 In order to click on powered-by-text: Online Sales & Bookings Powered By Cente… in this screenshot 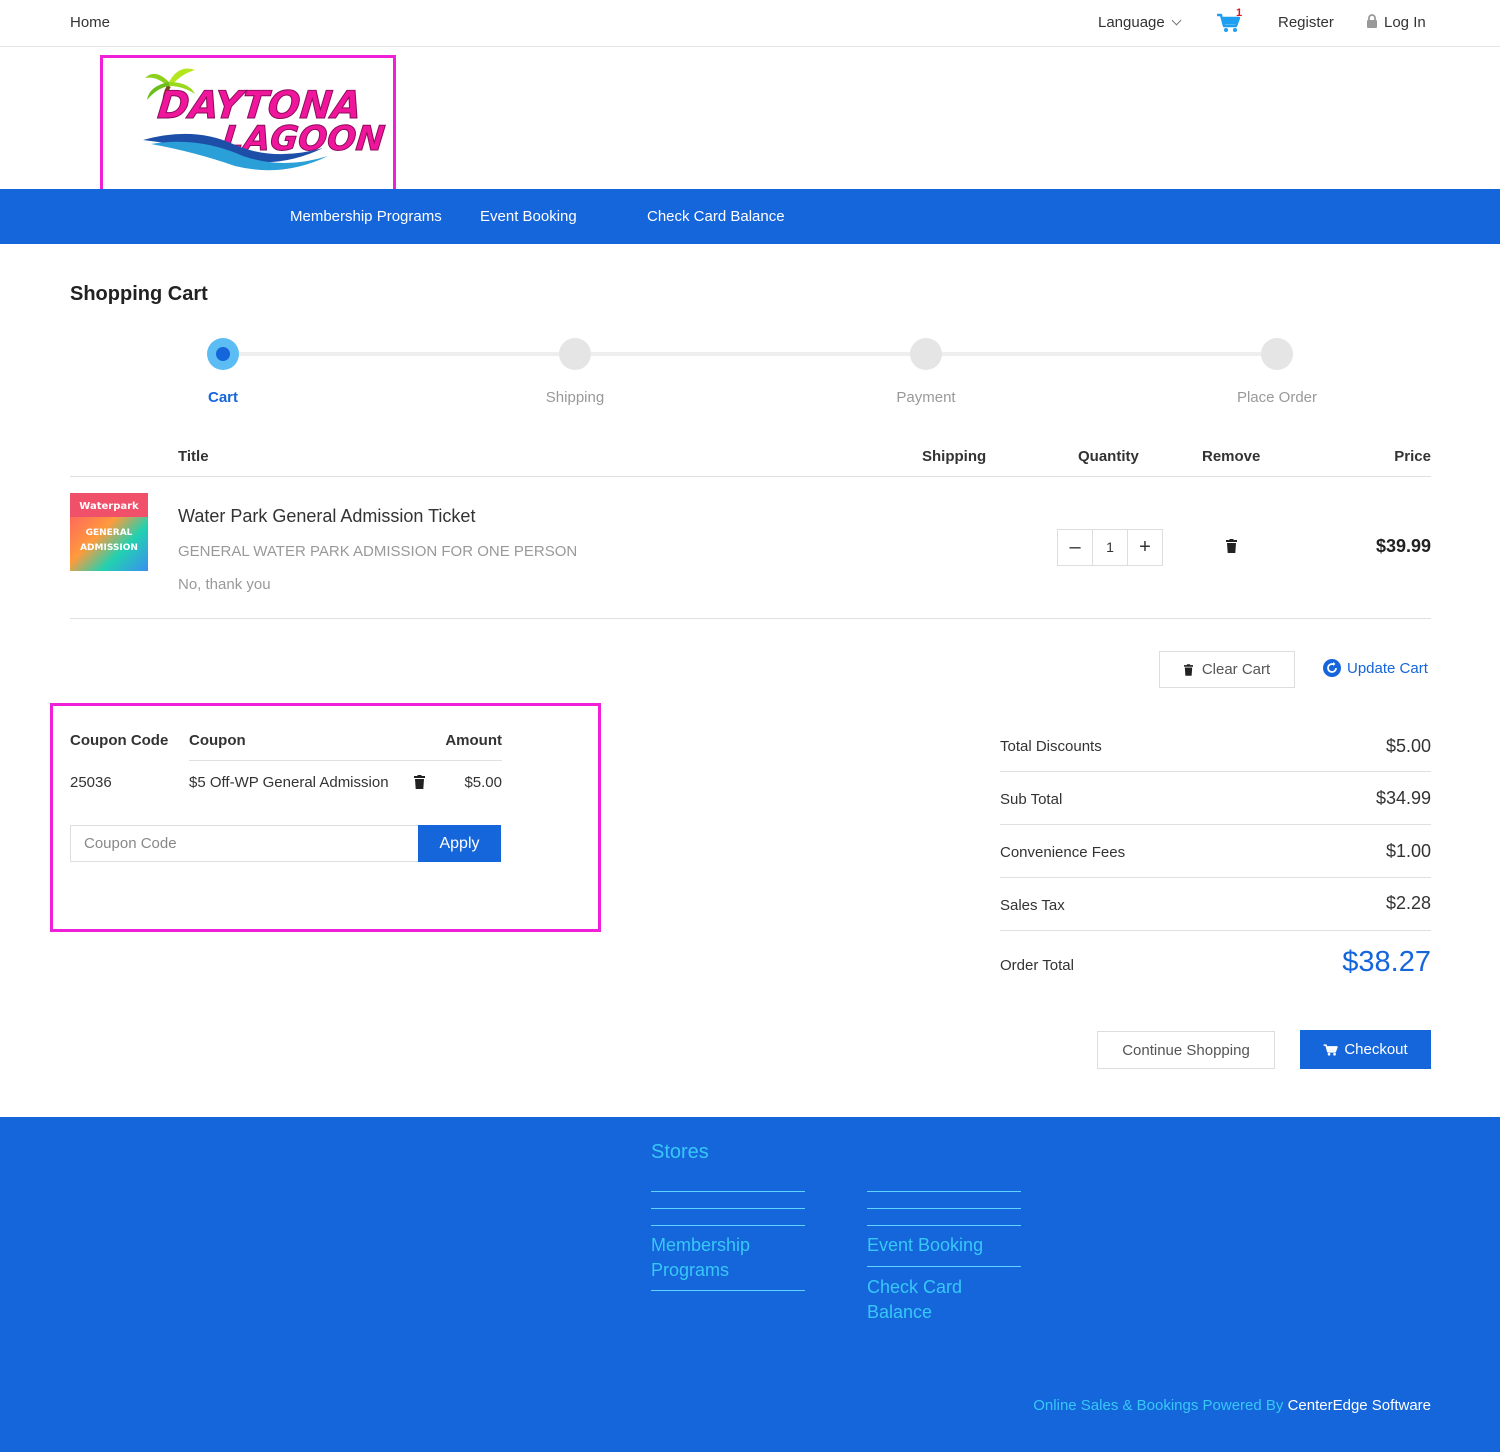, I will do `click(1232, 1405)`.